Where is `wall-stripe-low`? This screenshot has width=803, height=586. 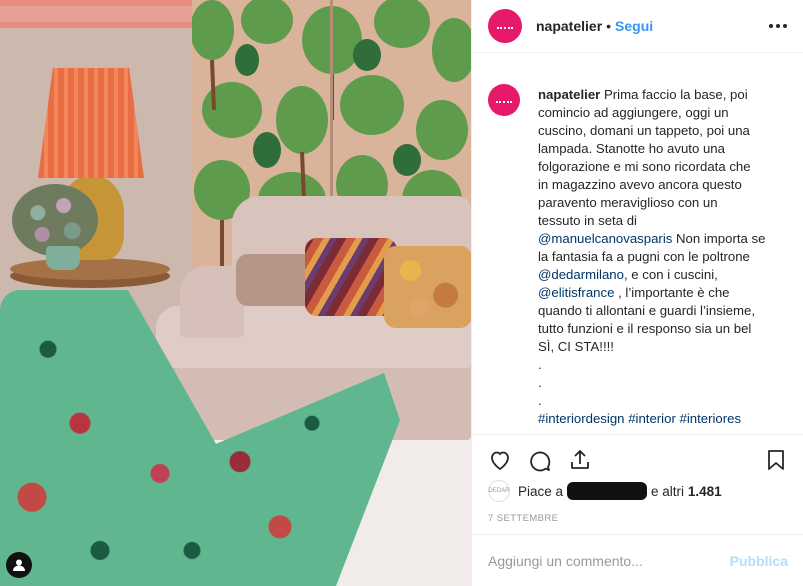 wall-stripe-low is located at coordinates (96, 25).